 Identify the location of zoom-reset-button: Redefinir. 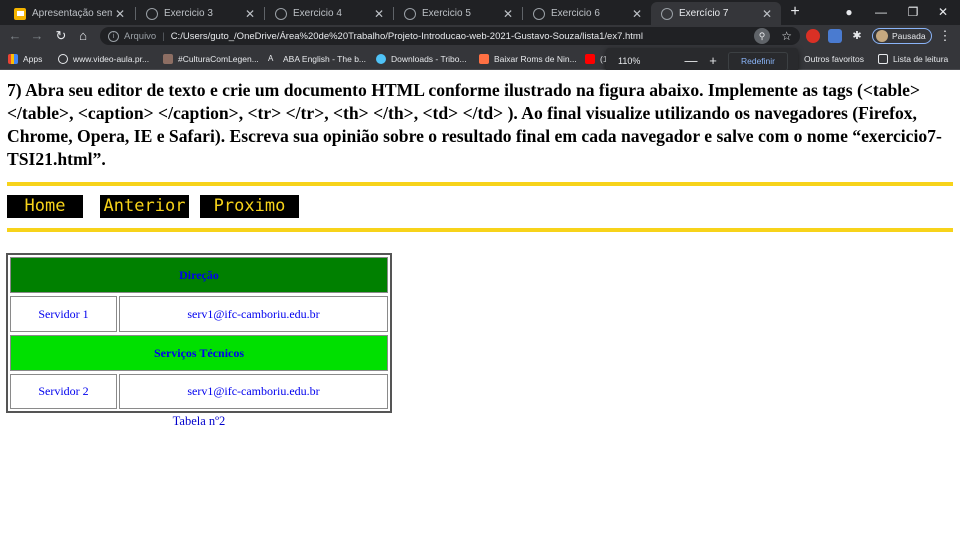
(758, 61).